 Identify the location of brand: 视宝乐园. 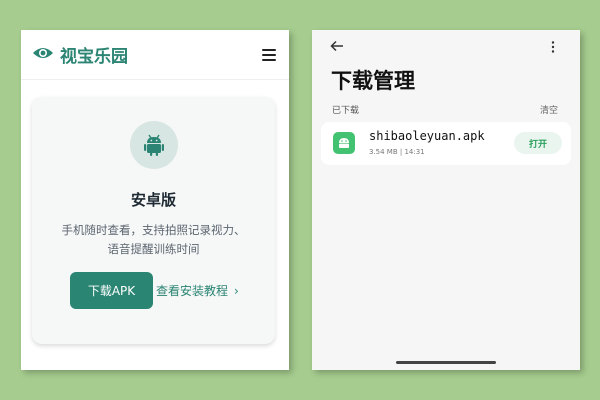
(80, 54).